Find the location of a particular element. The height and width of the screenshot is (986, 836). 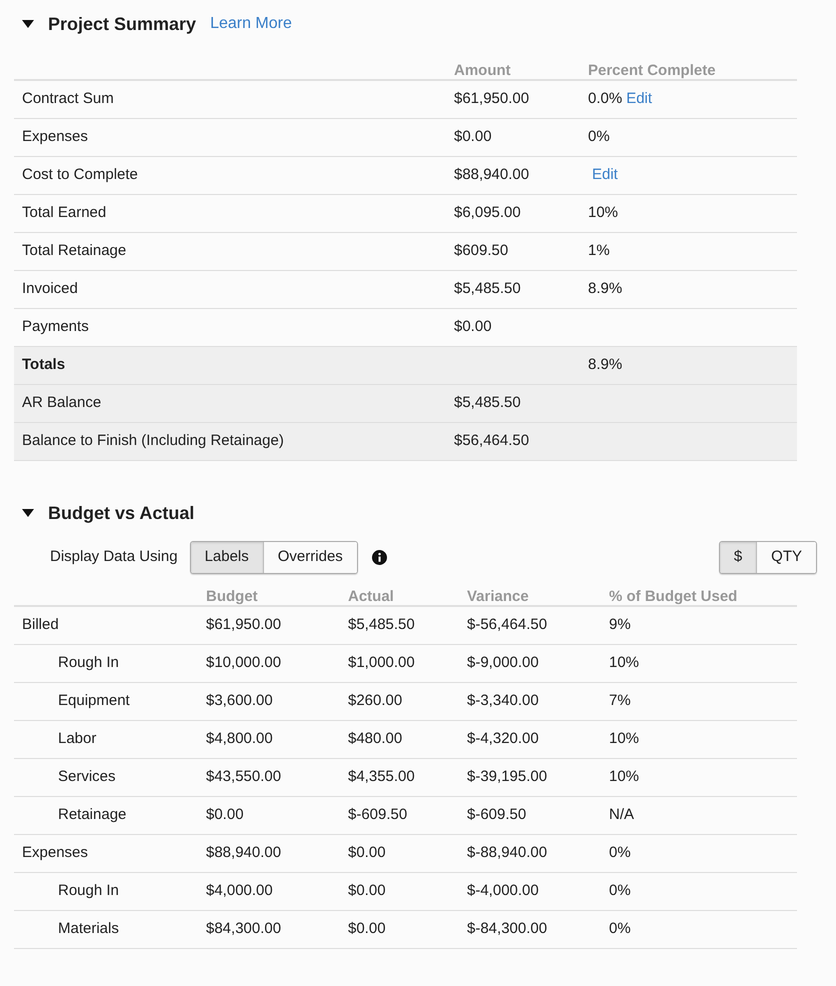

budget-cell: $4,000.00 is located at coordinates (269, 891).